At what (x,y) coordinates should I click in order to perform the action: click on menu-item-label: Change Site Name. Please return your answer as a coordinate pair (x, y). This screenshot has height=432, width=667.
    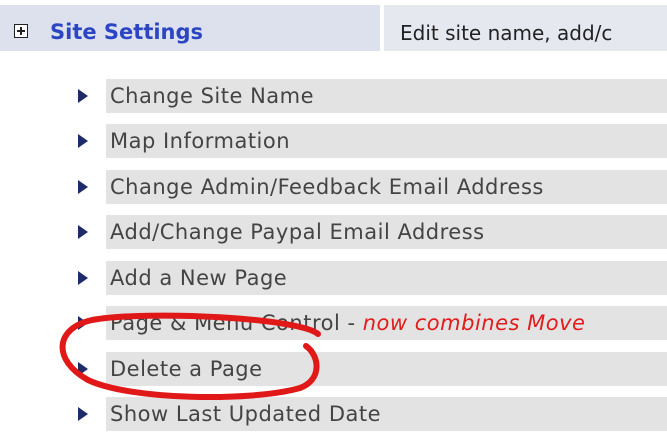
    Looking at the image, I should click on (212, 96).